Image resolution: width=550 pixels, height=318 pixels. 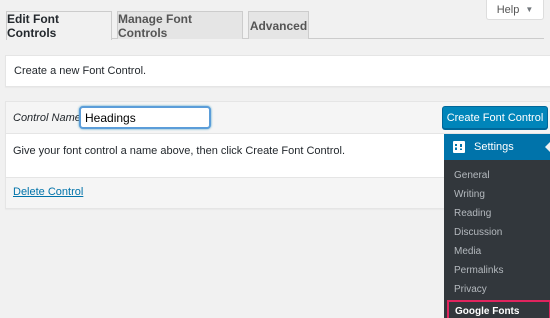 What do you see at coordinates (497, 251) in the screenshot?
I see `submenu-item-media: Media` at bounding box center [497, 251].